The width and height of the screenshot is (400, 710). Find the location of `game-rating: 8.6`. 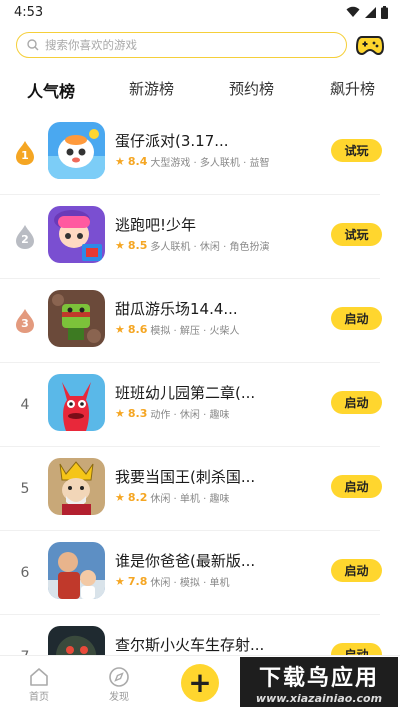

game-rating: 8.6 is located at coordinates (137, 329).